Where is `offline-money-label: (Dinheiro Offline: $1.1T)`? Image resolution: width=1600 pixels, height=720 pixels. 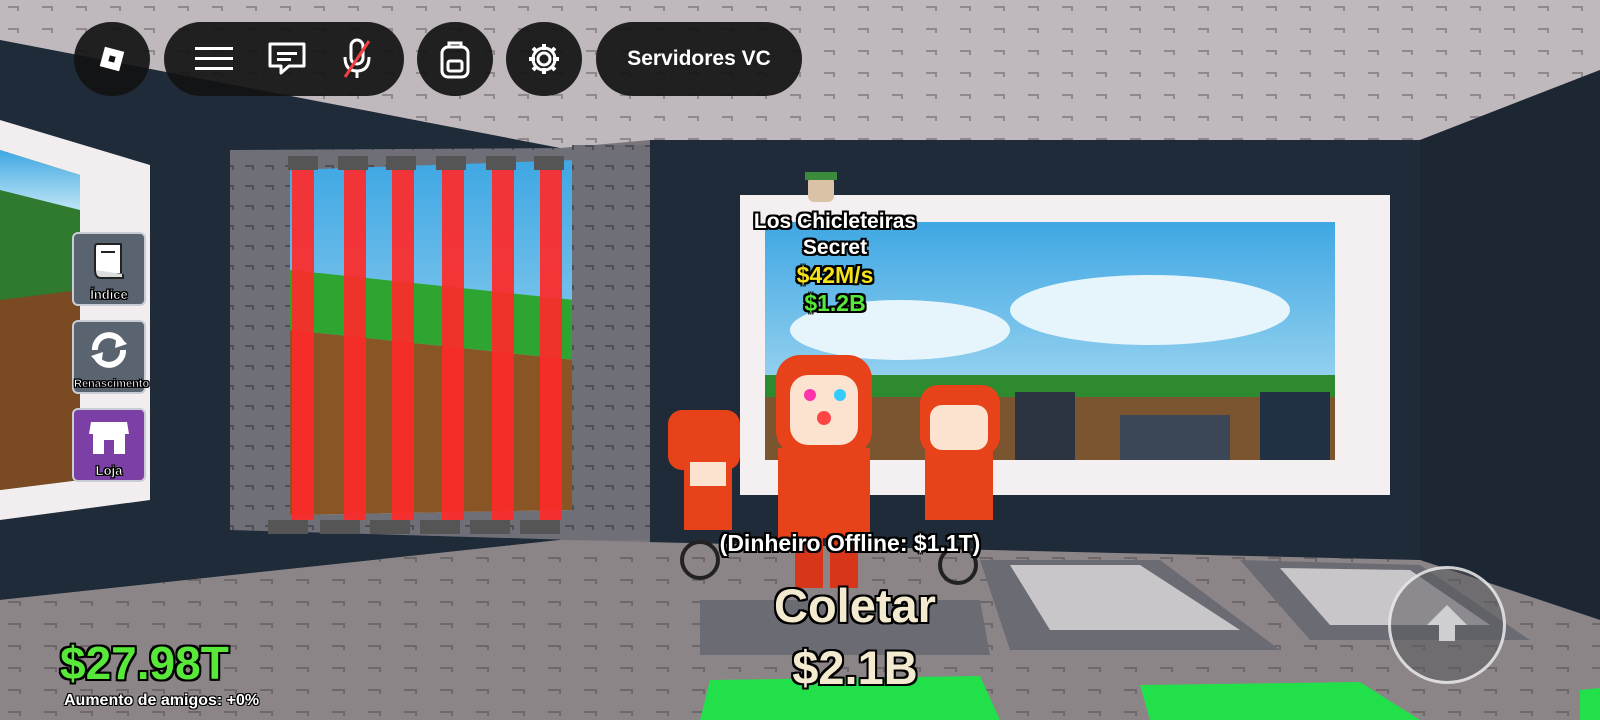 offline-money-label: (Dinheiro Offline: $1.1T) is located at coordinates (850, 543).